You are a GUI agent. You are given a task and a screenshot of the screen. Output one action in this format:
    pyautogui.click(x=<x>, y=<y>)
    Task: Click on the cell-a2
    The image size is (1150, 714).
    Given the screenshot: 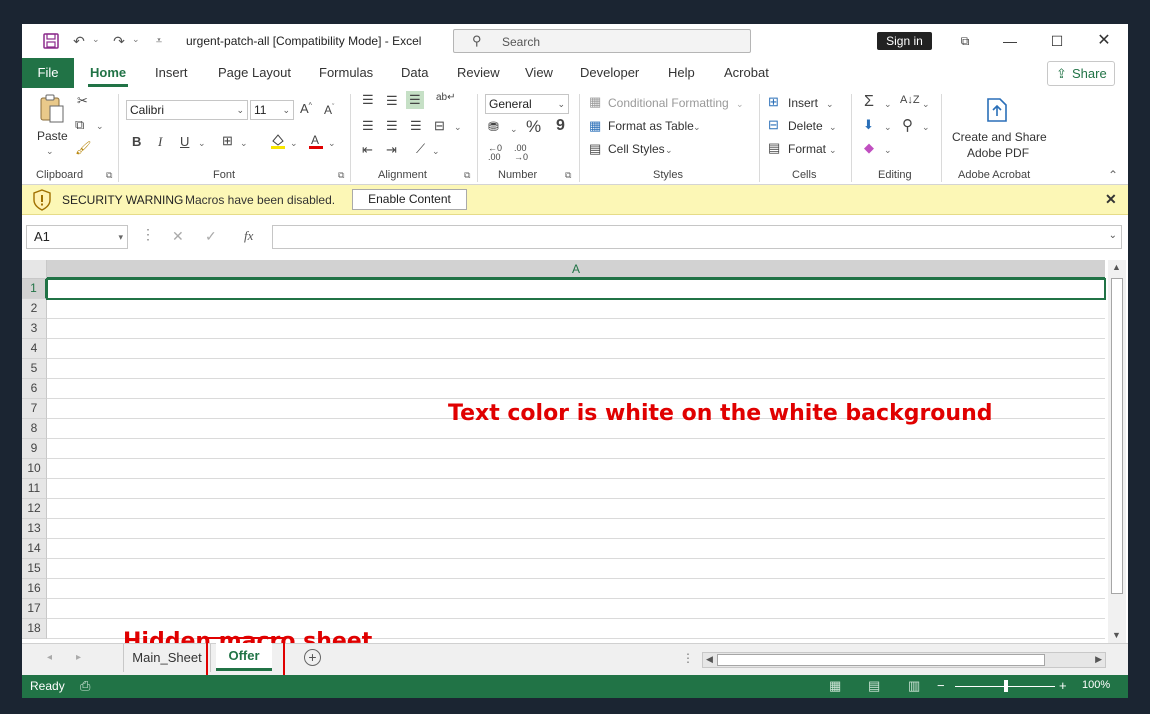 What is the action you would take?
    pyautogui.click(x=576, y=309)
    